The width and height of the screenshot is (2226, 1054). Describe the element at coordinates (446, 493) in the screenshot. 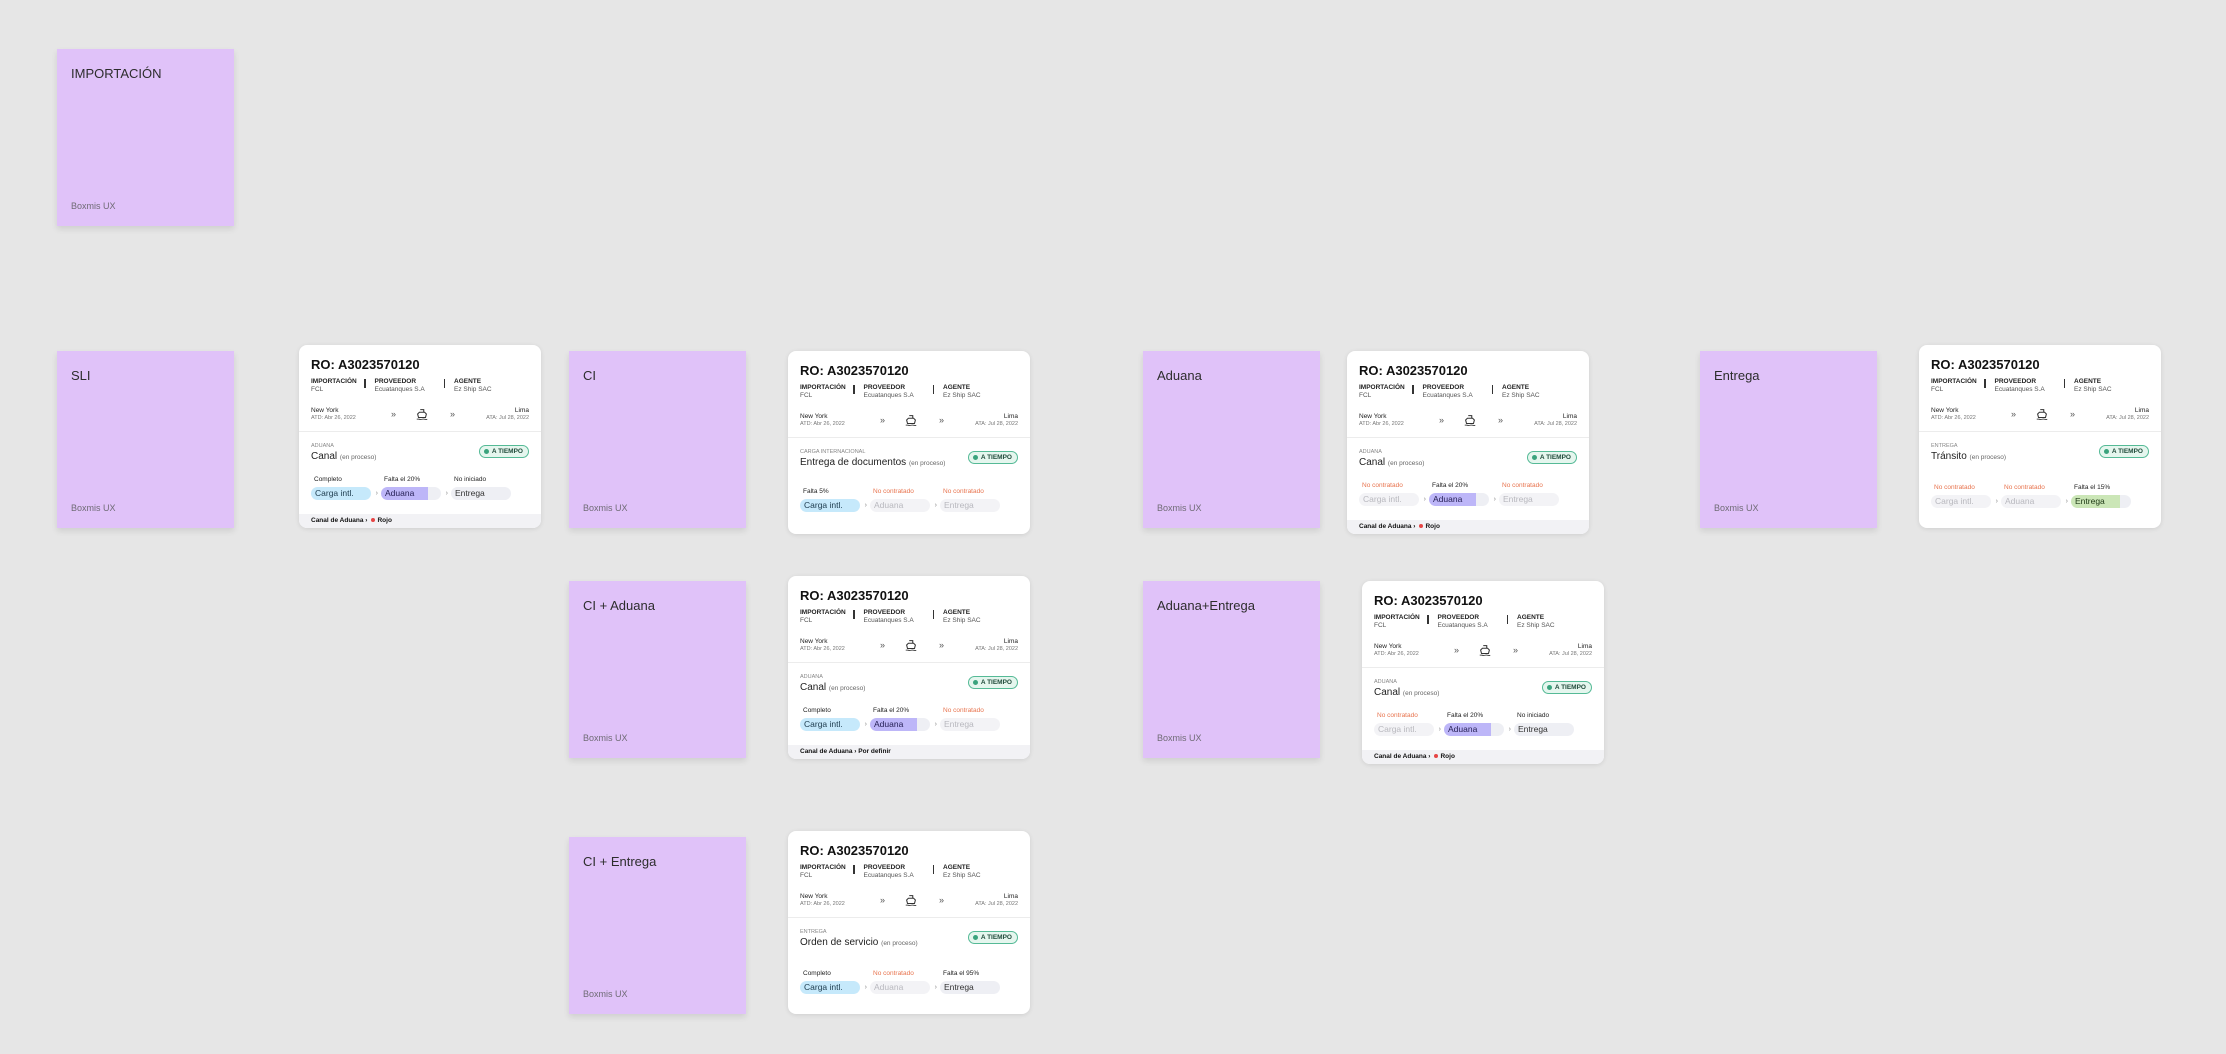

I see `arrow-right-icon: ›` at that location.